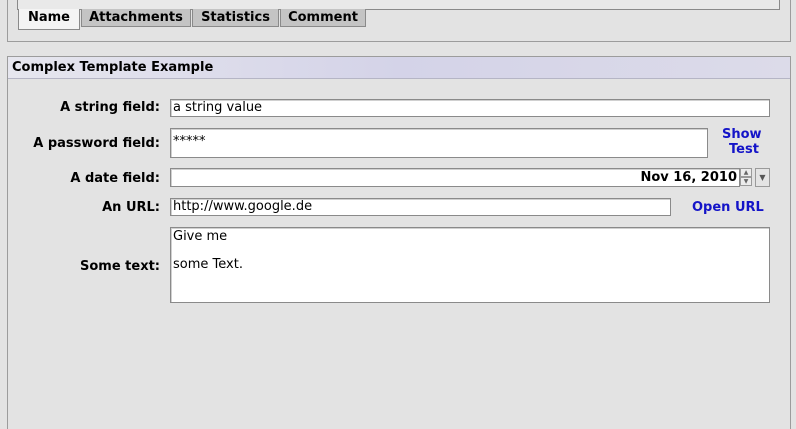  I want to click on string-field-label: A string field:, so click(110, 107).